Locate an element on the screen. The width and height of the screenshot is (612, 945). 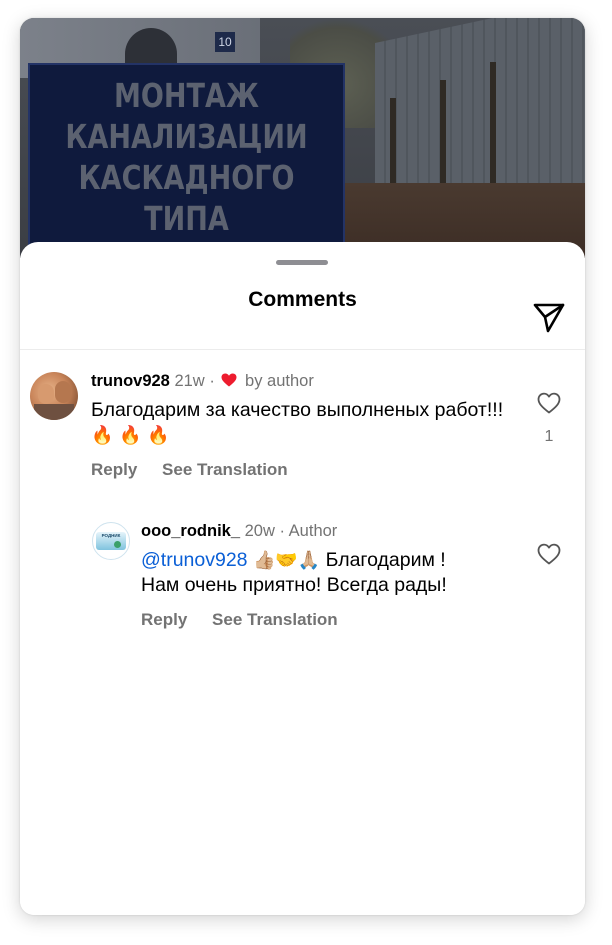
comment-meta: trunov928 21w · by author is located at coordinates (202, 381).